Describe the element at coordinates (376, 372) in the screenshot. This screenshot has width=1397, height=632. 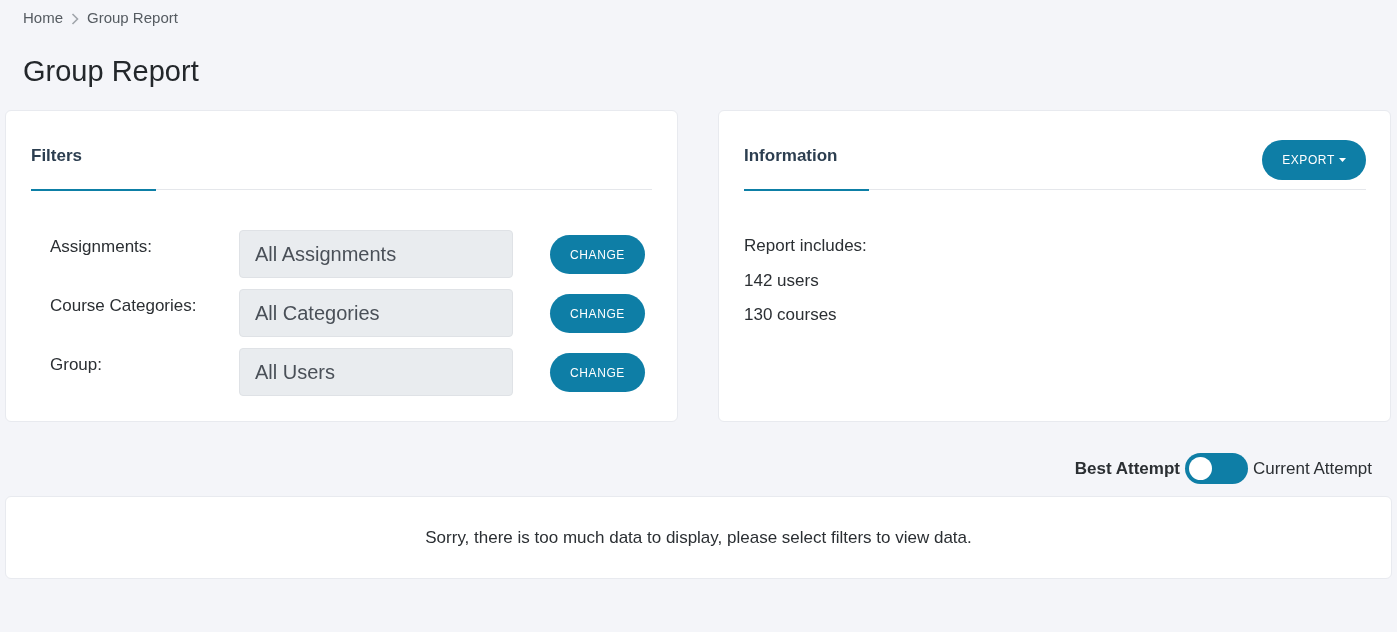
I see `filter-value-field: All Users` at that location.